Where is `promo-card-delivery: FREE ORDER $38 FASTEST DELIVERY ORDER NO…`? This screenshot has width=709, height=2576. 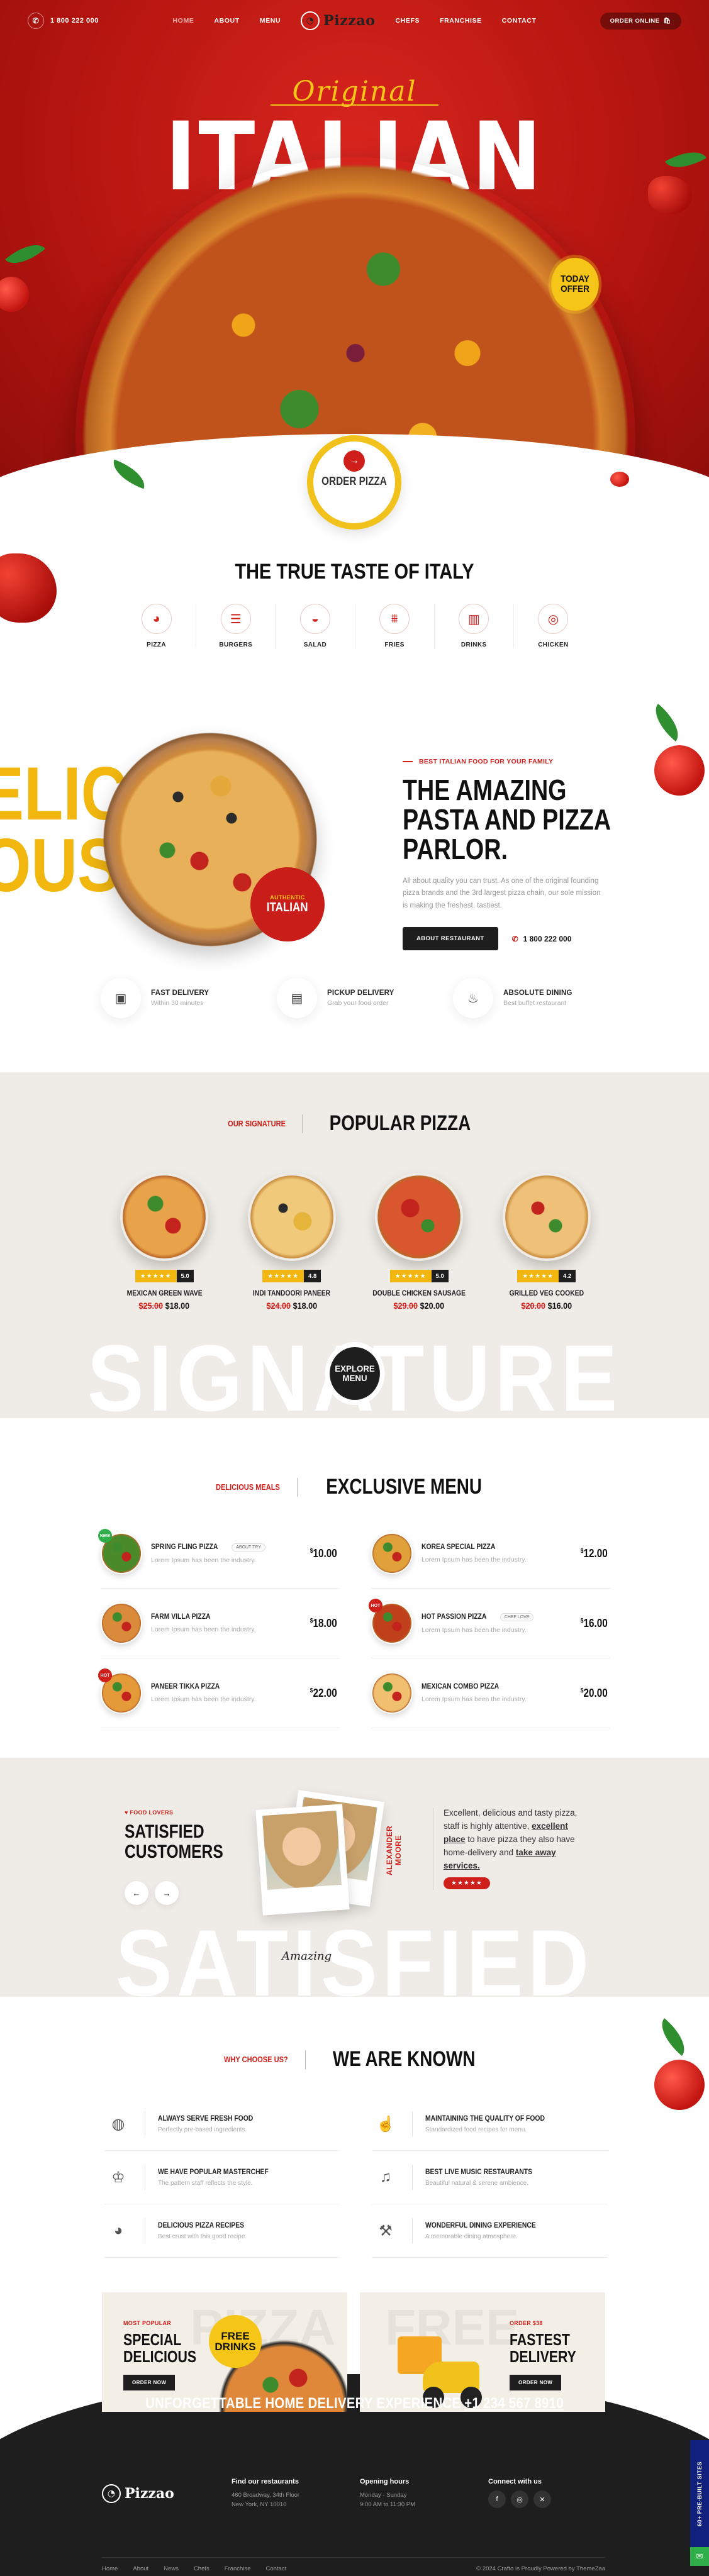
promo-card-delivery: FREE ORDER $38 FASTEST DELIVERY ORDER NO… is located at coordinates (482, 2352).